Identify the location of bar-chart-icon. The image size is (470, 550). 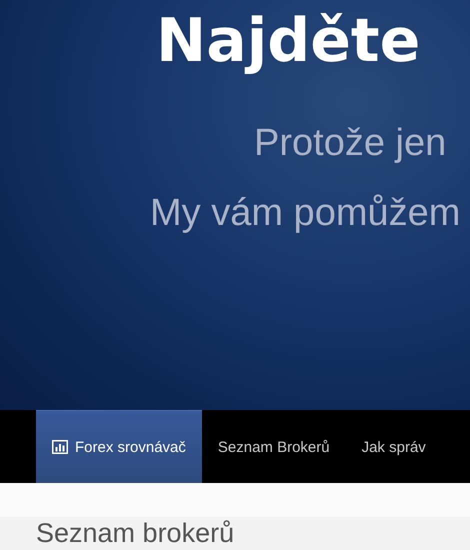
(60, 447).